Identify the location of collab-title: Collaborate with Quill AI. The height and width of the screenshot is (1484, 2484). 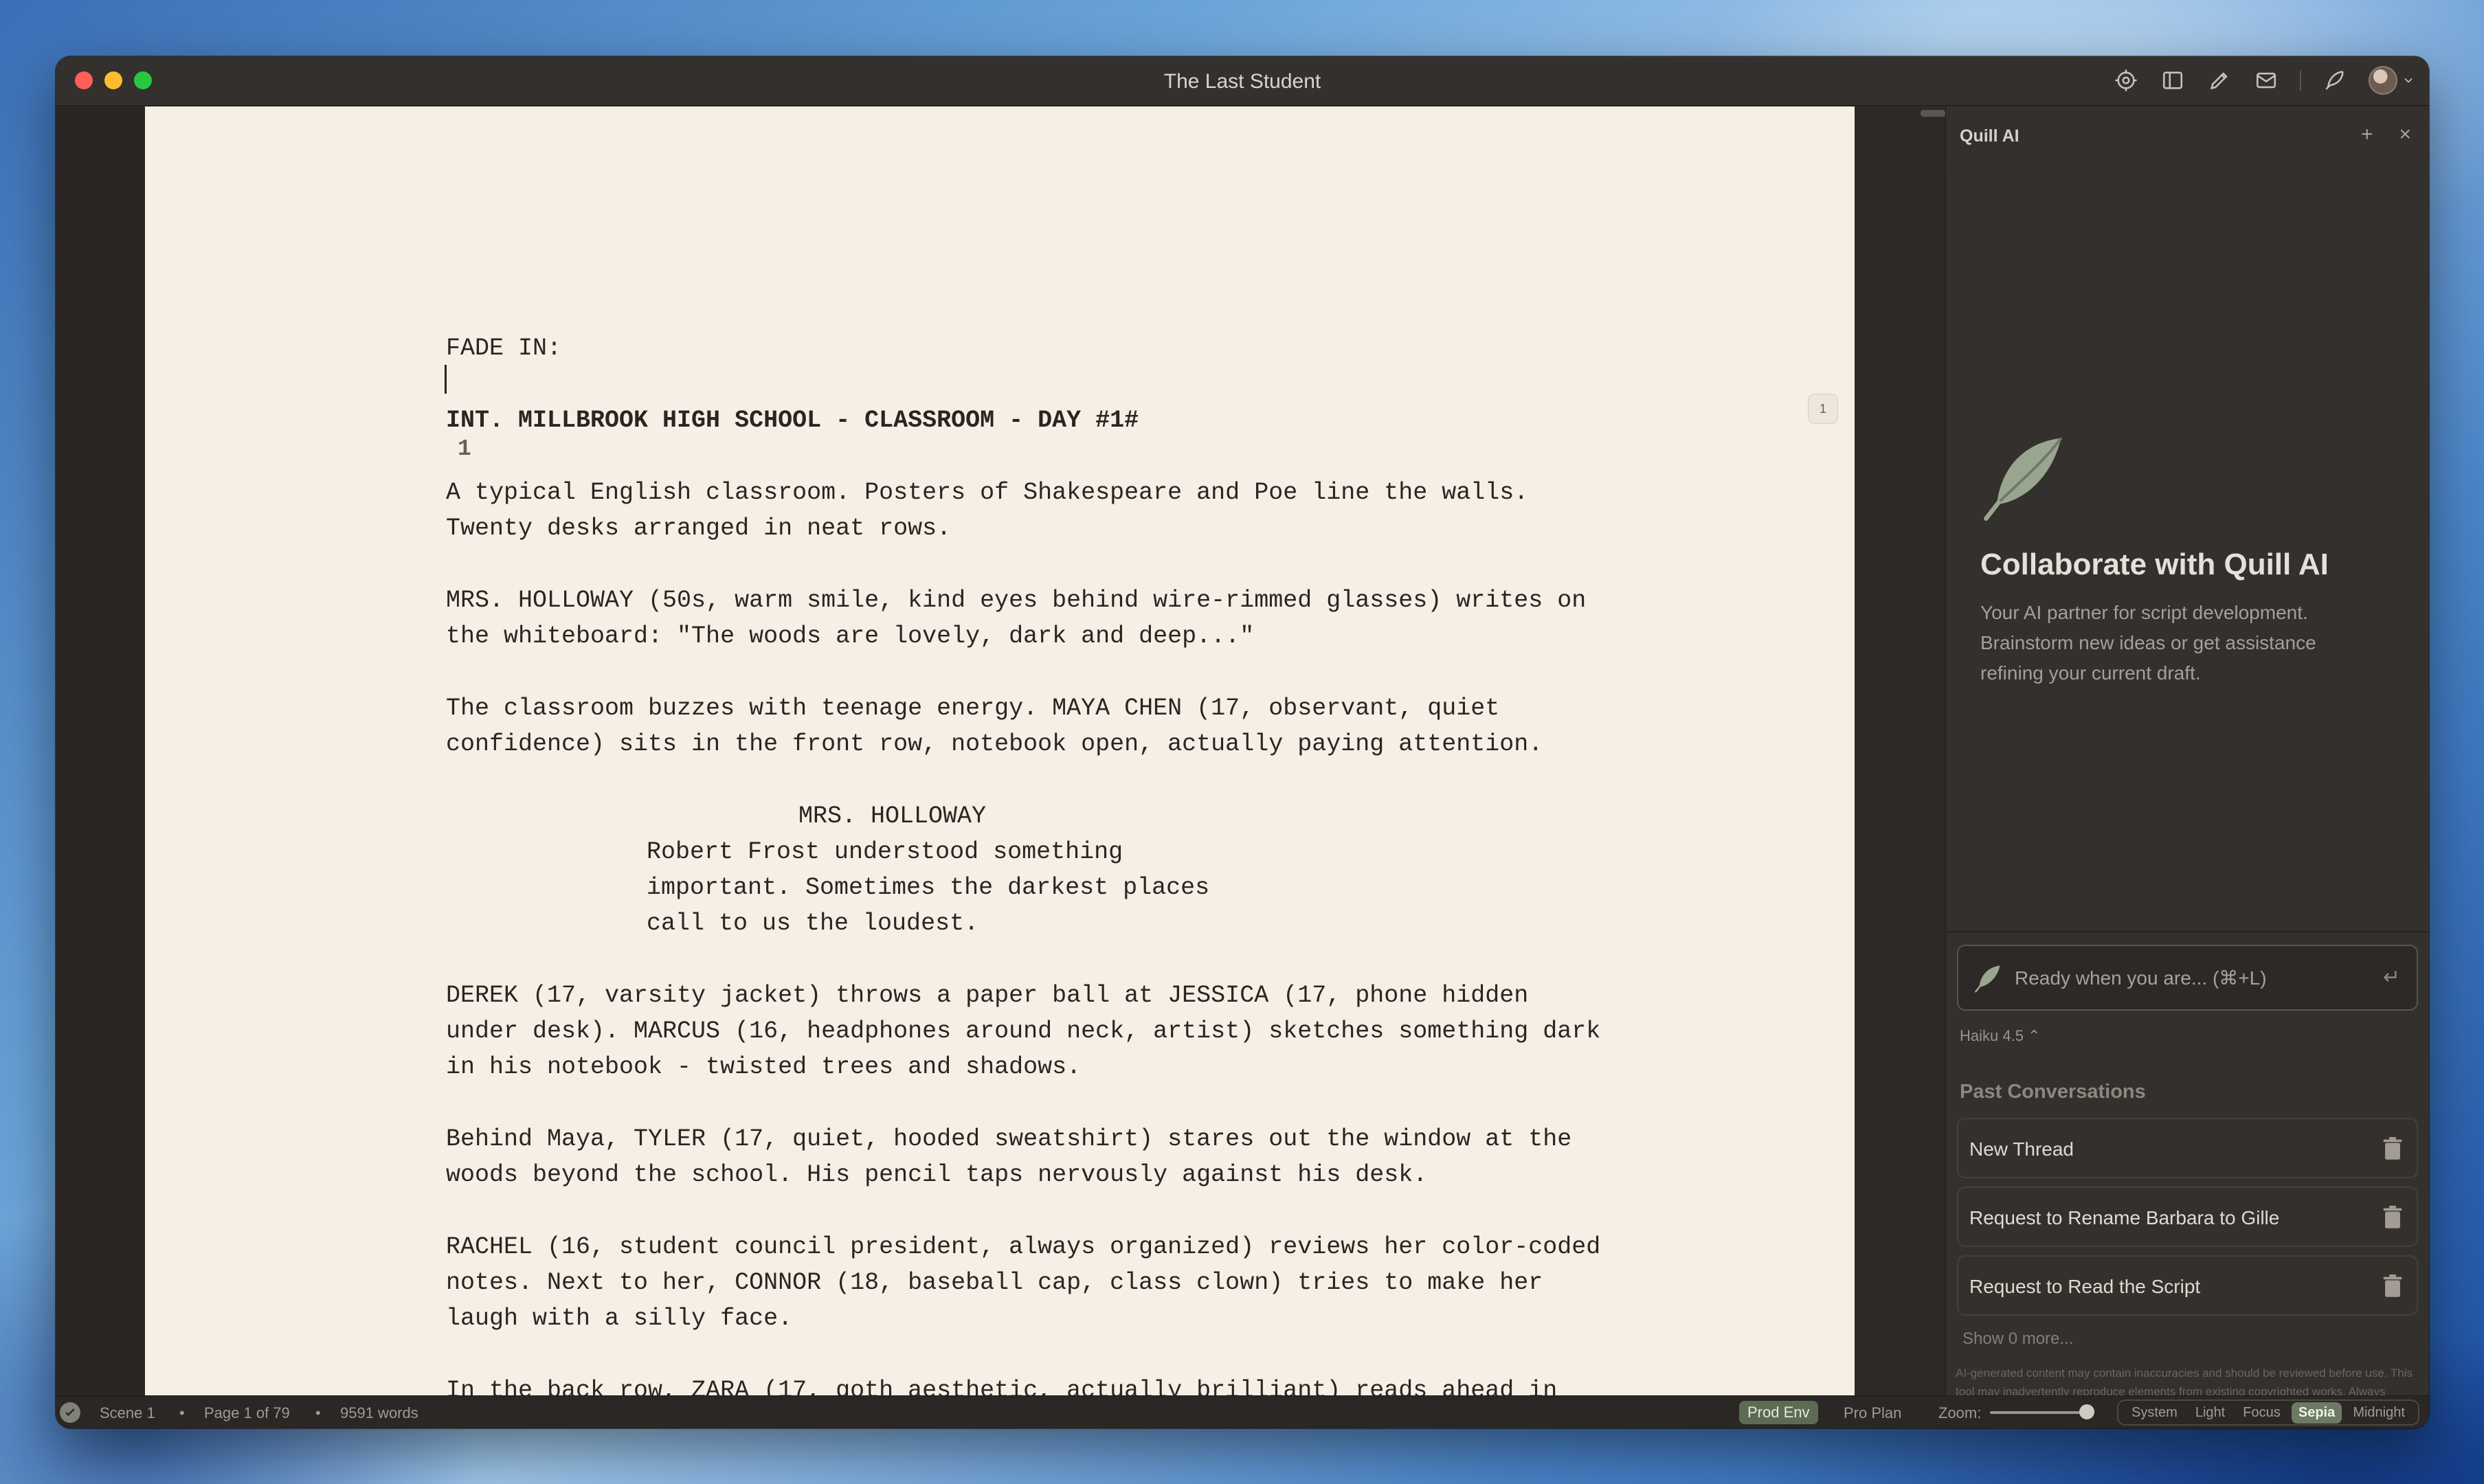
(2154, 564).